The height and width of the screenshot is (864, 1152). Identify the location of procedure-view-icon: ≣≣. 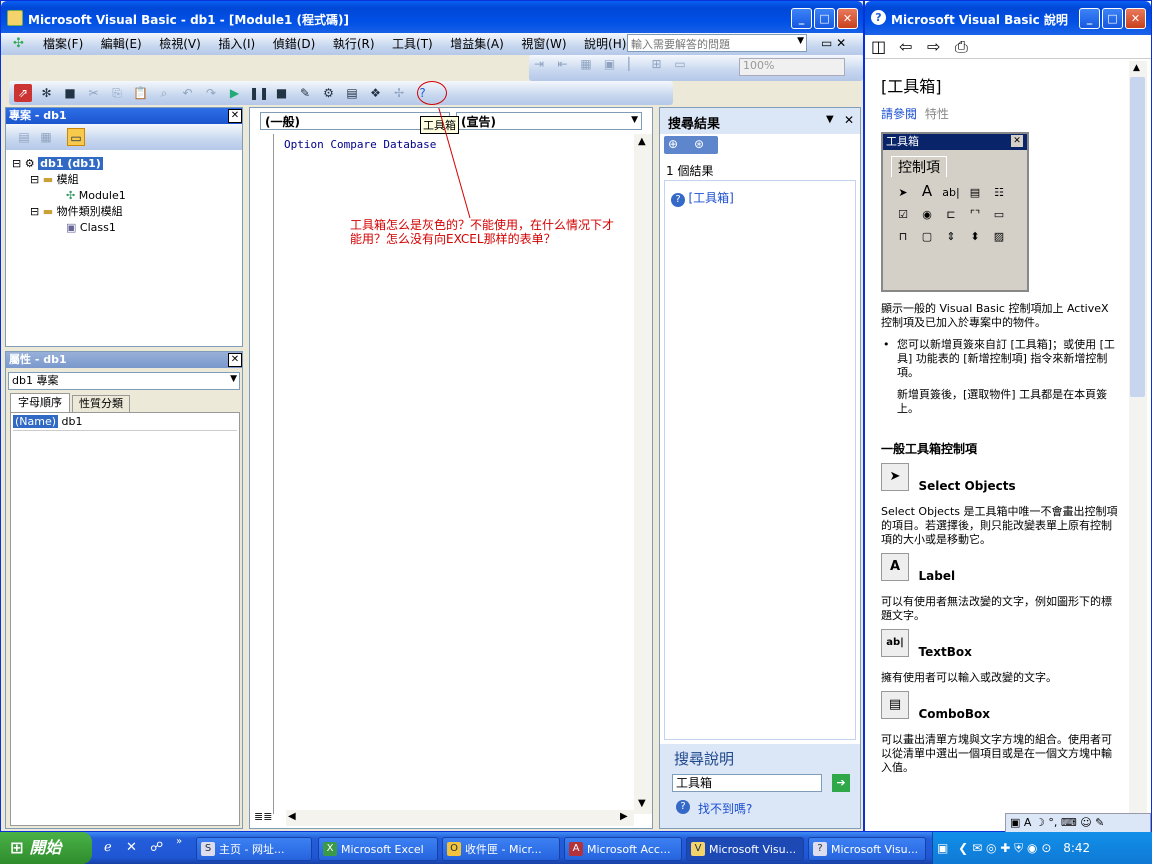
(263, 816).